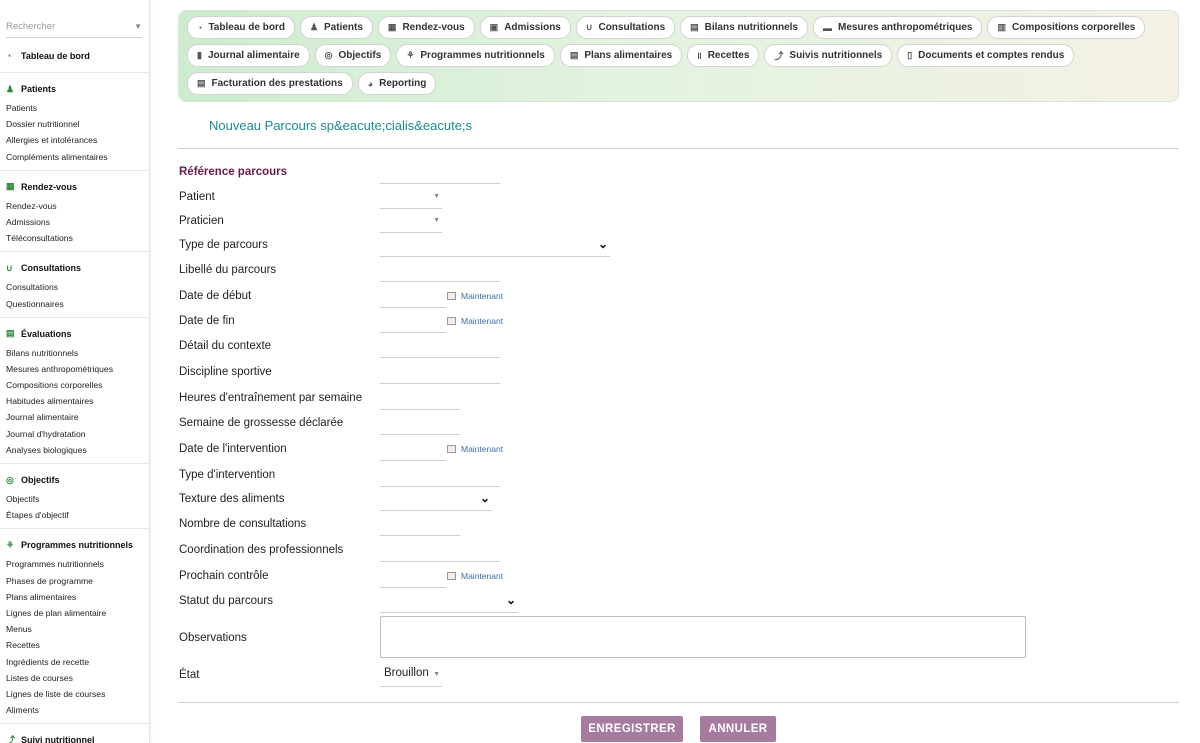  What do you see at coordinates (74, 662) in the screenshot?
I see `sidebar-item: Ingrédients de recette` at bounding box center [74, 662].